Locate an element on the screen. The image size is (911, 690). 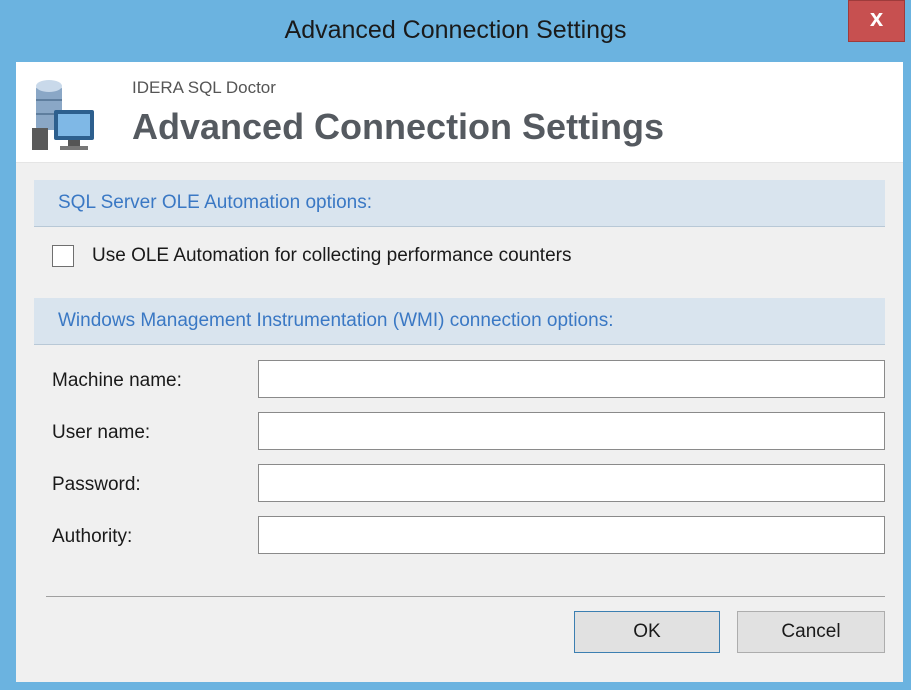
close-icon: x is located at coordinates (876, 18).